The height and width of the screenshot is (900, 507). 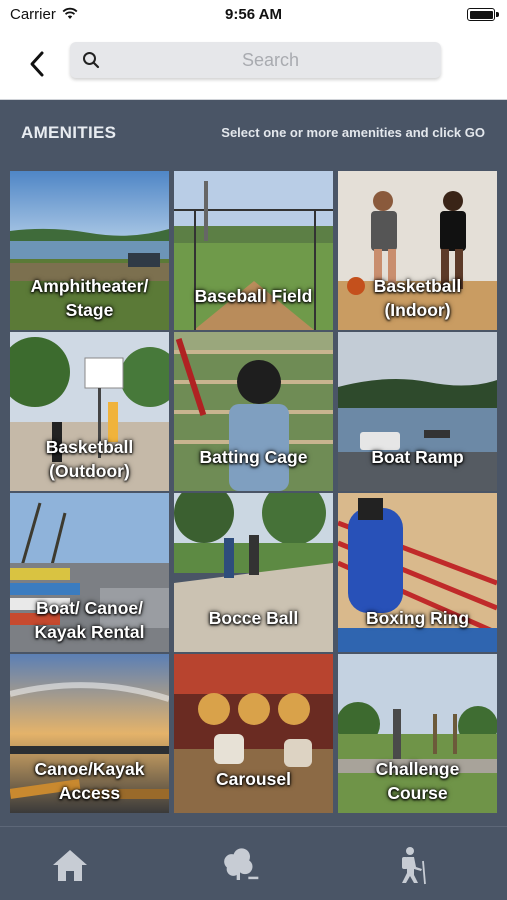 I want to click on status-time: 9:56 AM, so click(x=253, y=14).